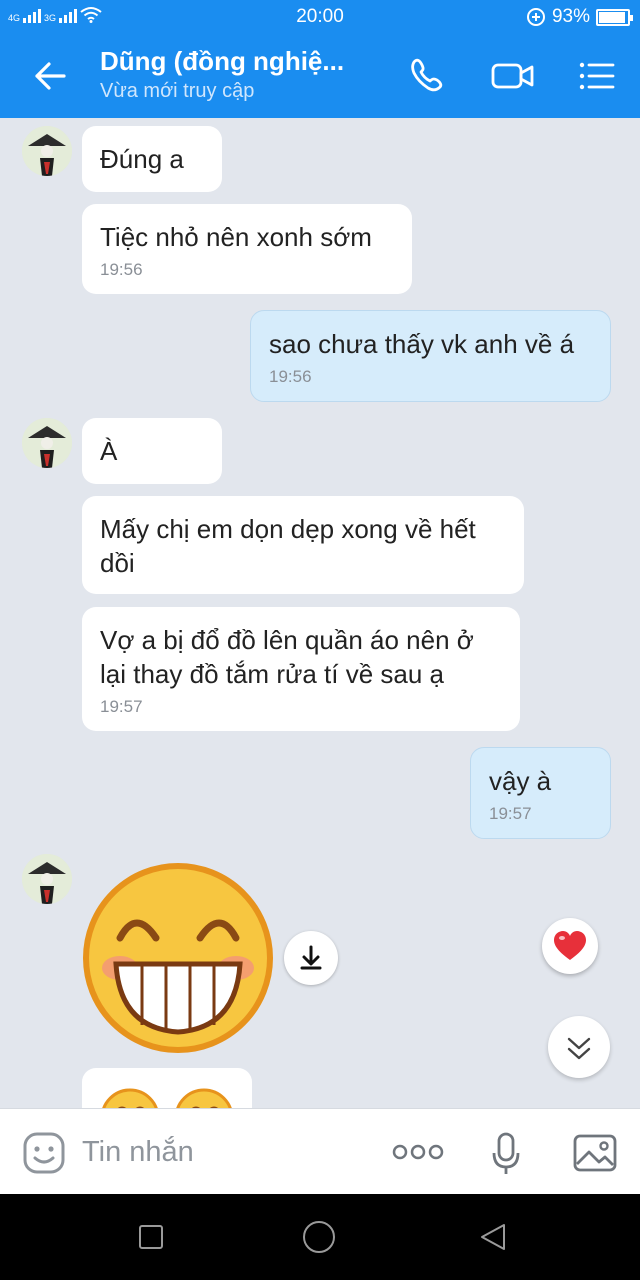 The width and height of the screenshot is (640, 1280). I want to click on message-bubble: sao chưa thấy vk anh về á 19:56, so click(430, 356).